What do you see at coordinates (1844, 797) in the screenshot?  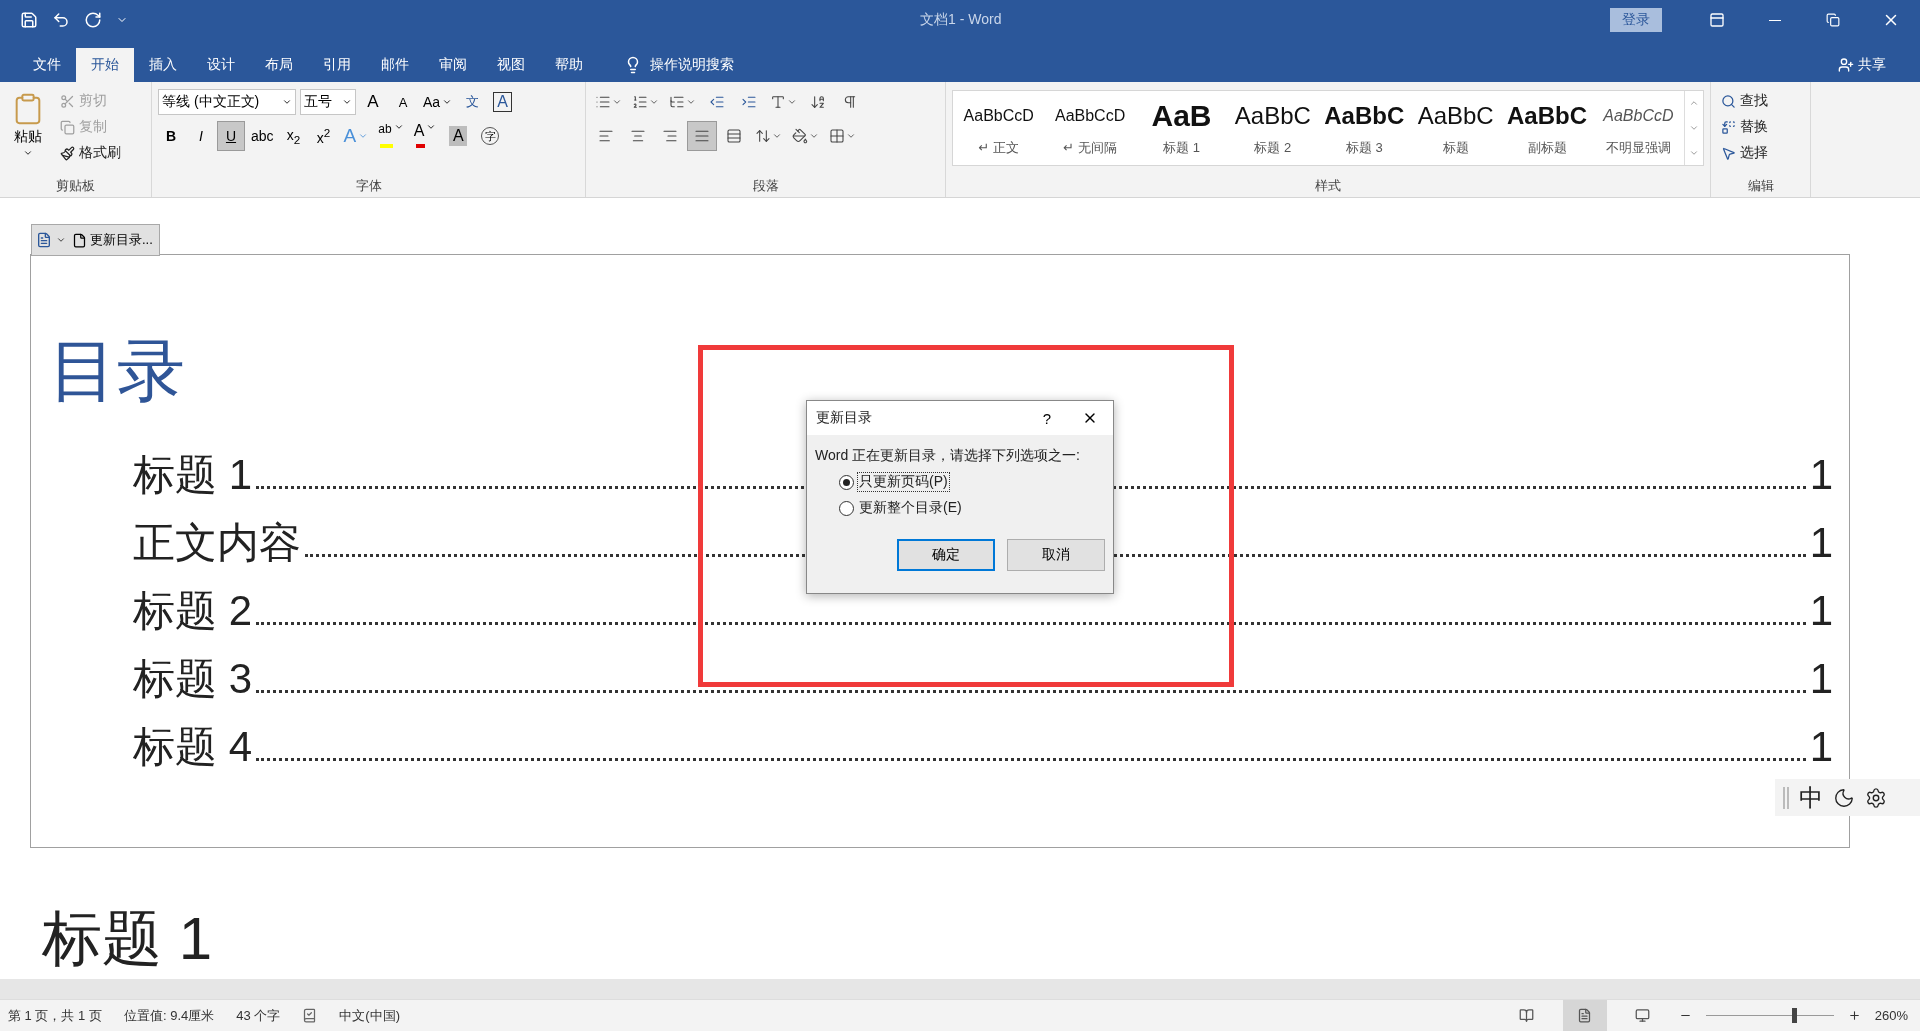 I see `moon-icon` at bounding box center [1844, 797].